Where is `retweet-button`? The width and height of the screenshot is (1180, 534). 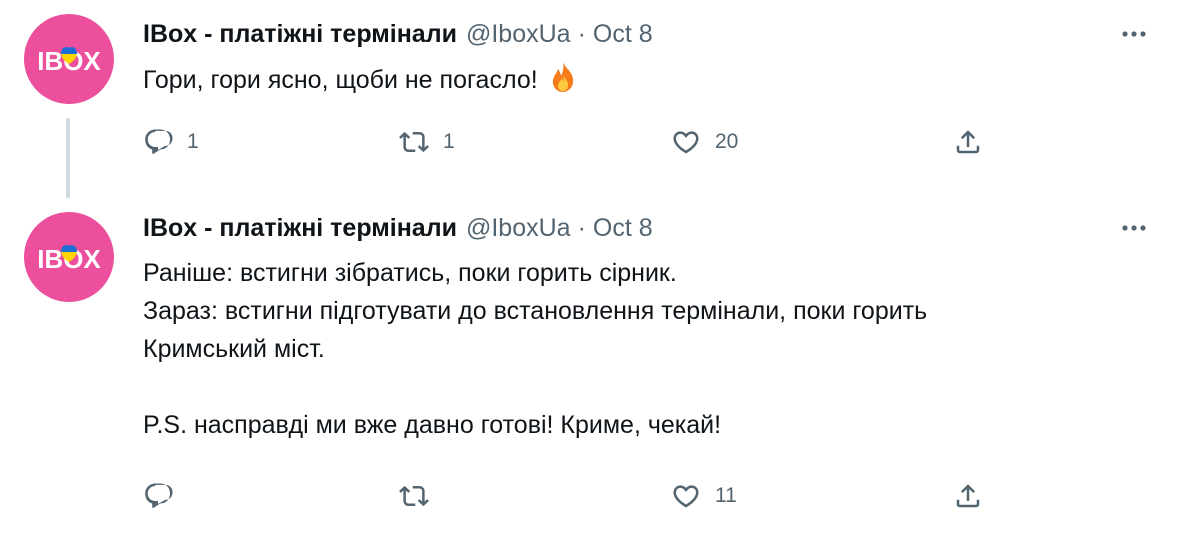
retweet-button is located at coordinates (421, 496).